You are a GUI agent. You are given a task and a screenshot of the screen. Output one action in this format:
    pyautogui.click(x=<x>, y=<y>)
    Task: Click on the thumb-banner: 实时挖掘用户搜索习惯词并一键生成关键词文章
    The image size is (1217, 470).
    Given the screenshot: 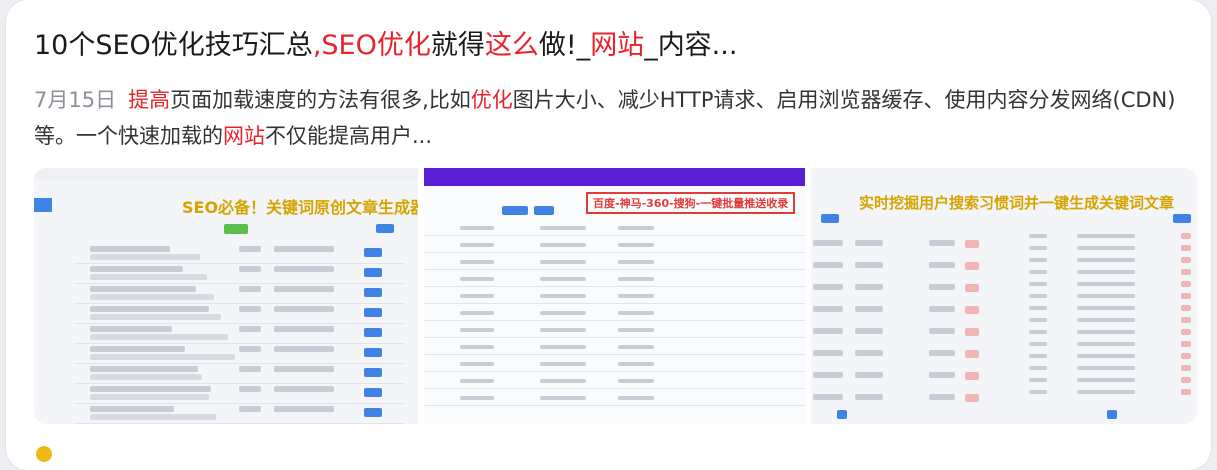 What is the action you would take?
    pyautogui.click(x=1017, y=203)
    